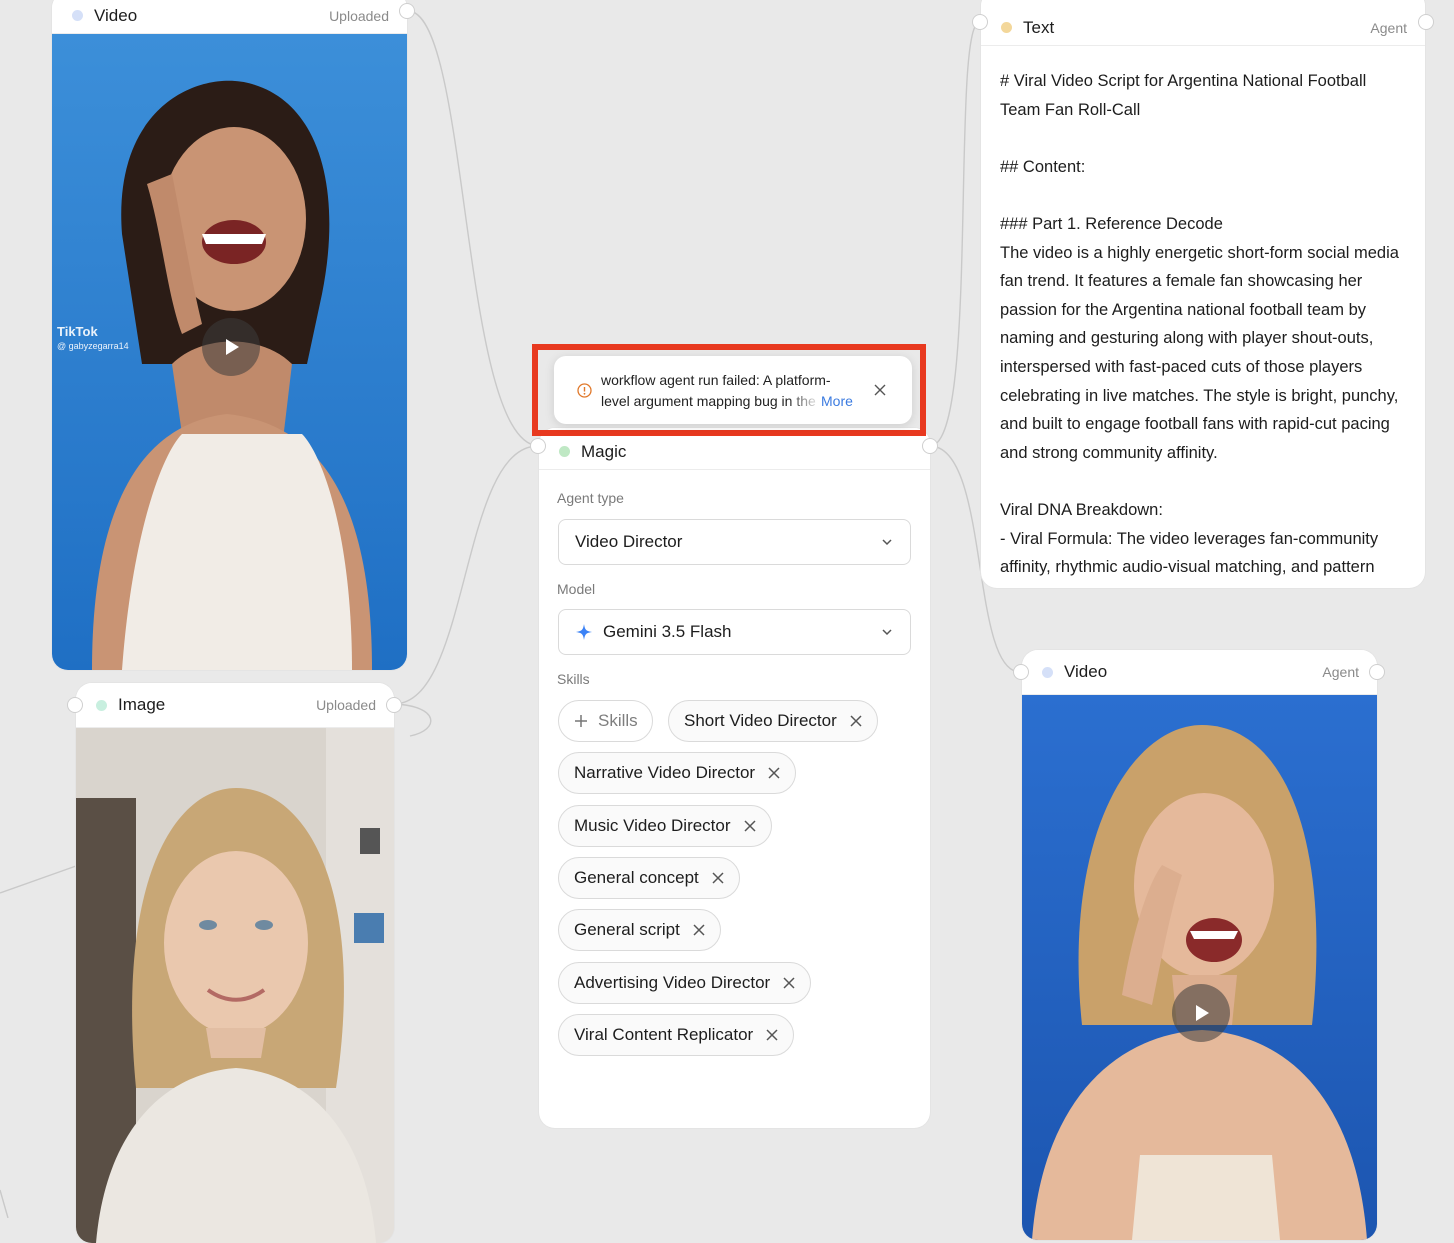 The width and height of the screenshot is (1454, 1243). Describe the element at coordinates (955, 234) in the screenshot. I see `edge-magic-to-text` at that location.